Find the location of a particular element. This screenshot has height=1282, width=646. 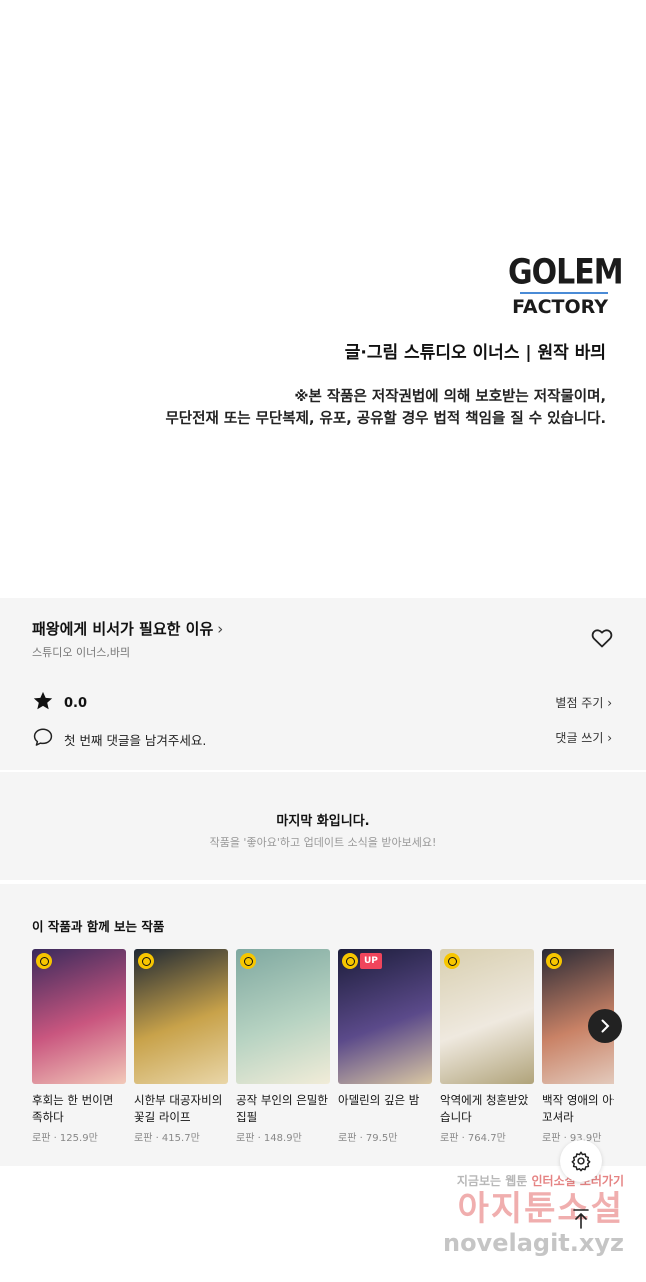

recommendation-card: 백작 영애의 아을 꼬셔라로판 · 93.9만 is located at coordinates (578, 1046).